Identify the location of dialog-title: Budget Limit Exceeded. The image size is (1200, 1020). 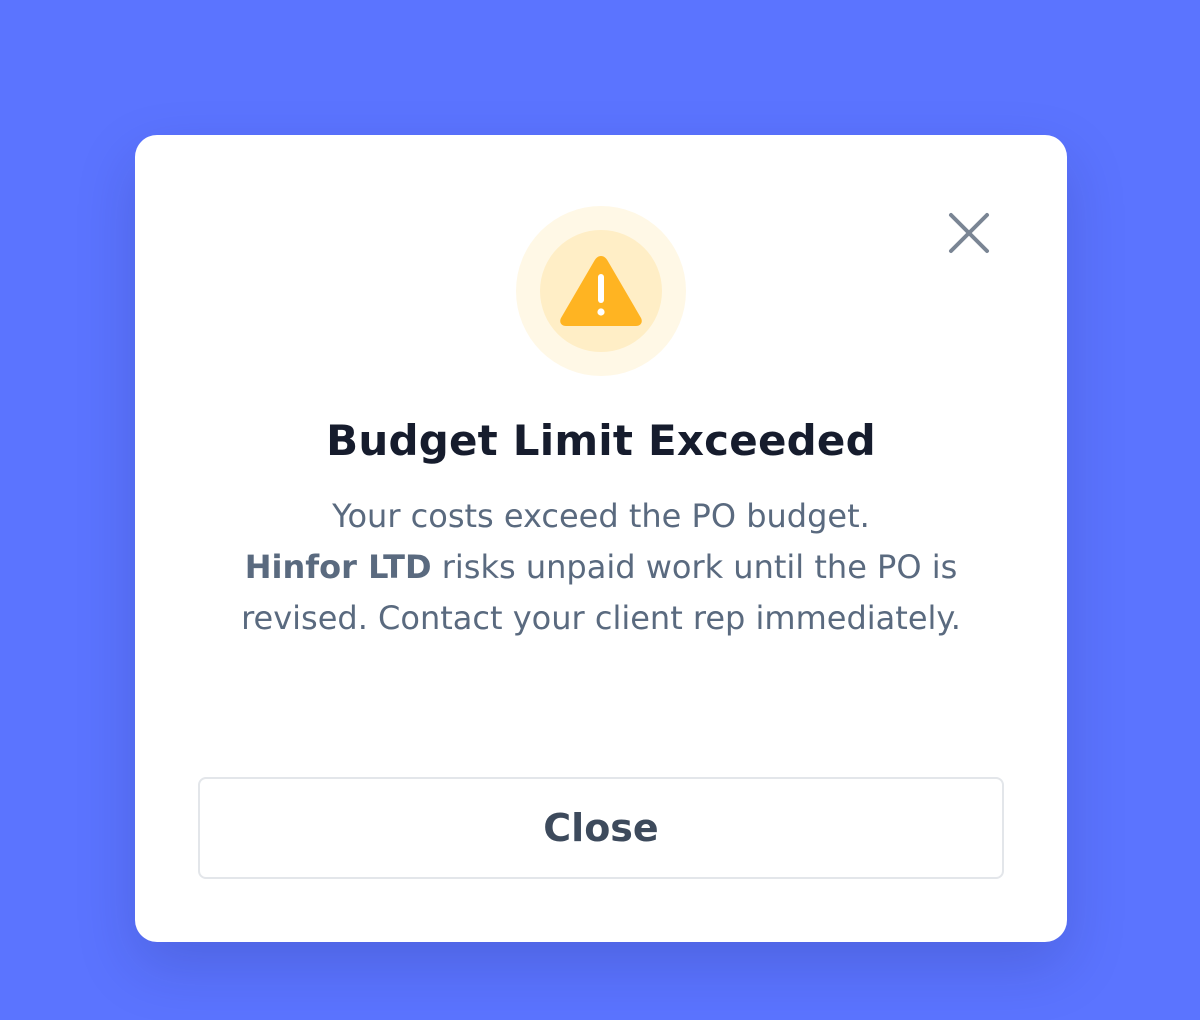
(601, 440).